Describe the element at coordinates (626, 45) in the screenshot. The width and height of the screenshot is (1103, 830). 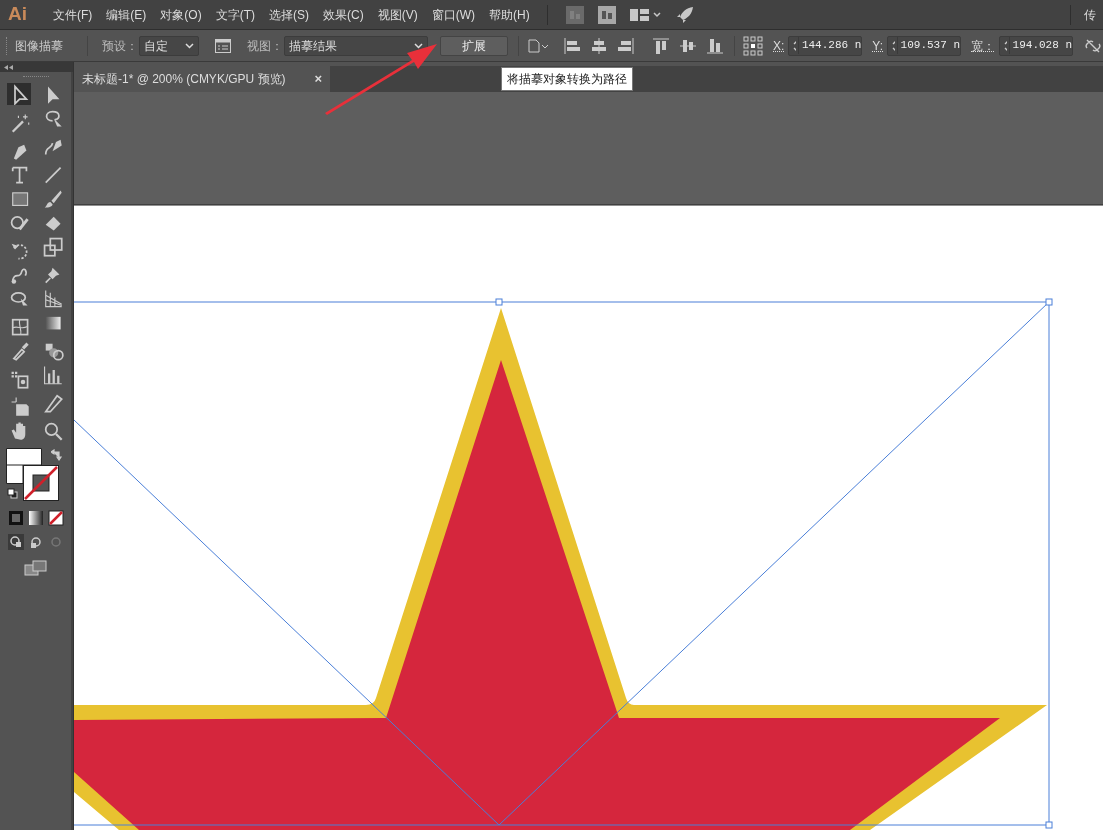
I see `align-right-icon` at that location.